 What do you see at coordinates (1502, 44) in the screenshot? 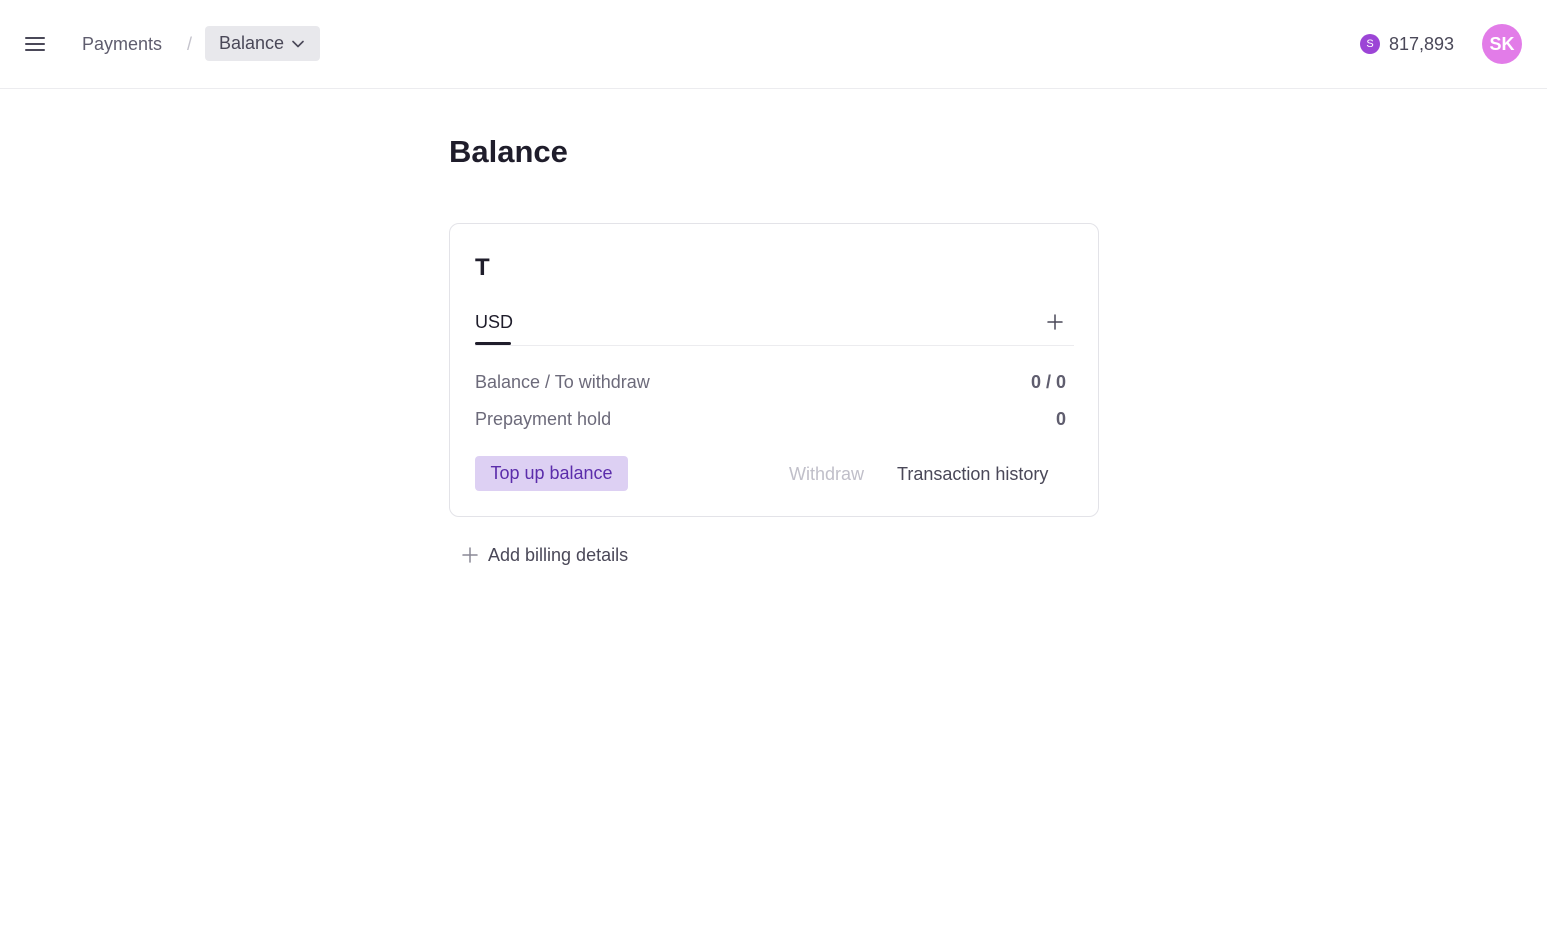
I see `avatar: SK` at bounding box center [1502, 44].